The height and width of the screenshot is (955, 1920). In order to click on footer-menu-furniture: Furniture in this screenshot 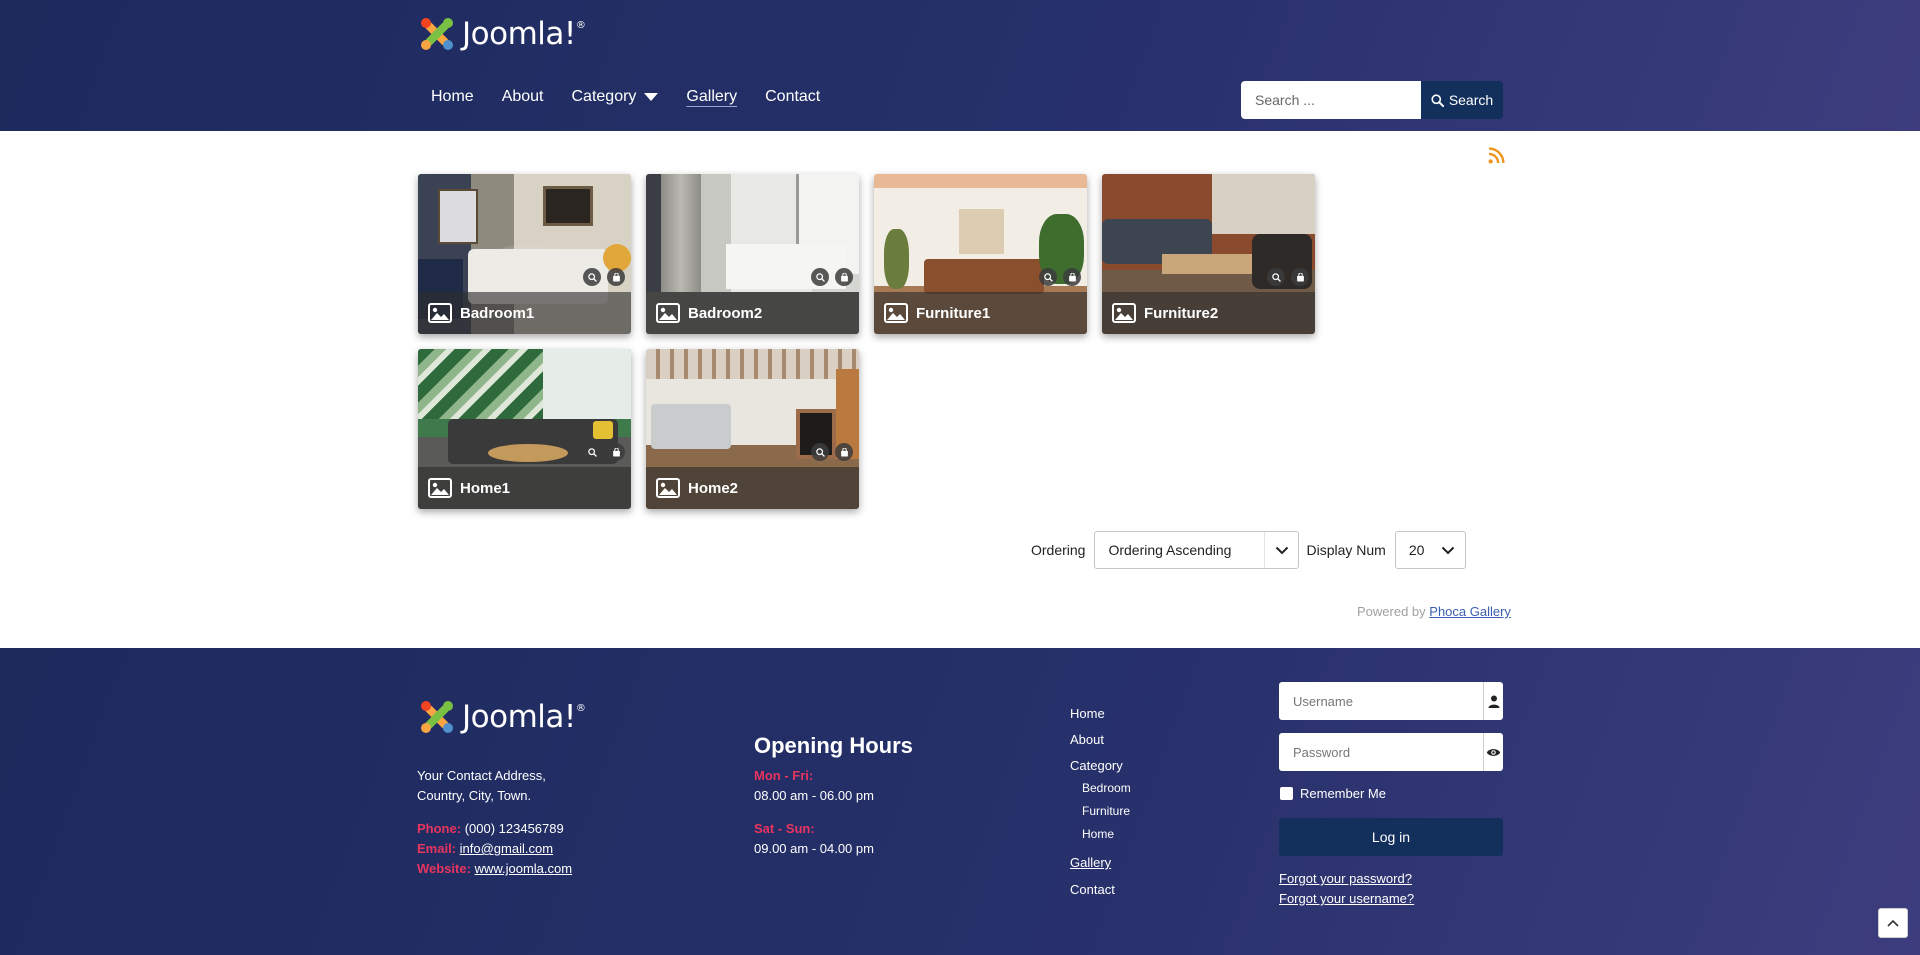, I will do `click(1106, 811)`.